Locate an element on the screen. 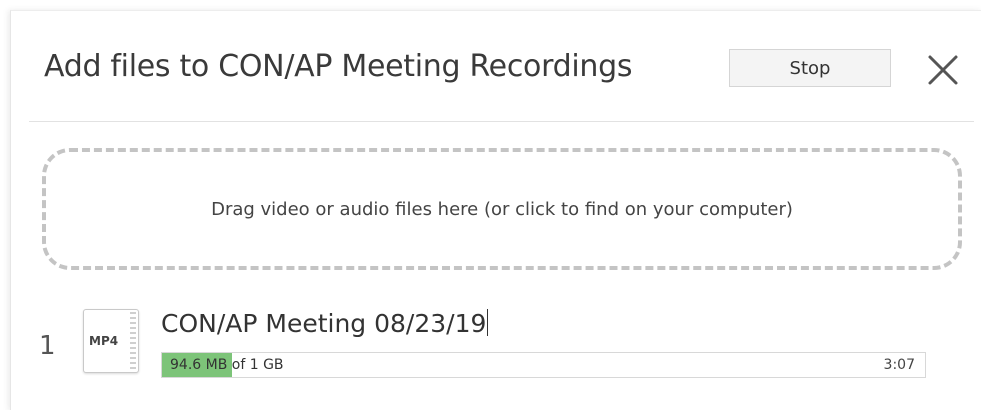 This screenshot has height=410, width=981. video-file-icon: MP4 is located at coordinates (111, 341).